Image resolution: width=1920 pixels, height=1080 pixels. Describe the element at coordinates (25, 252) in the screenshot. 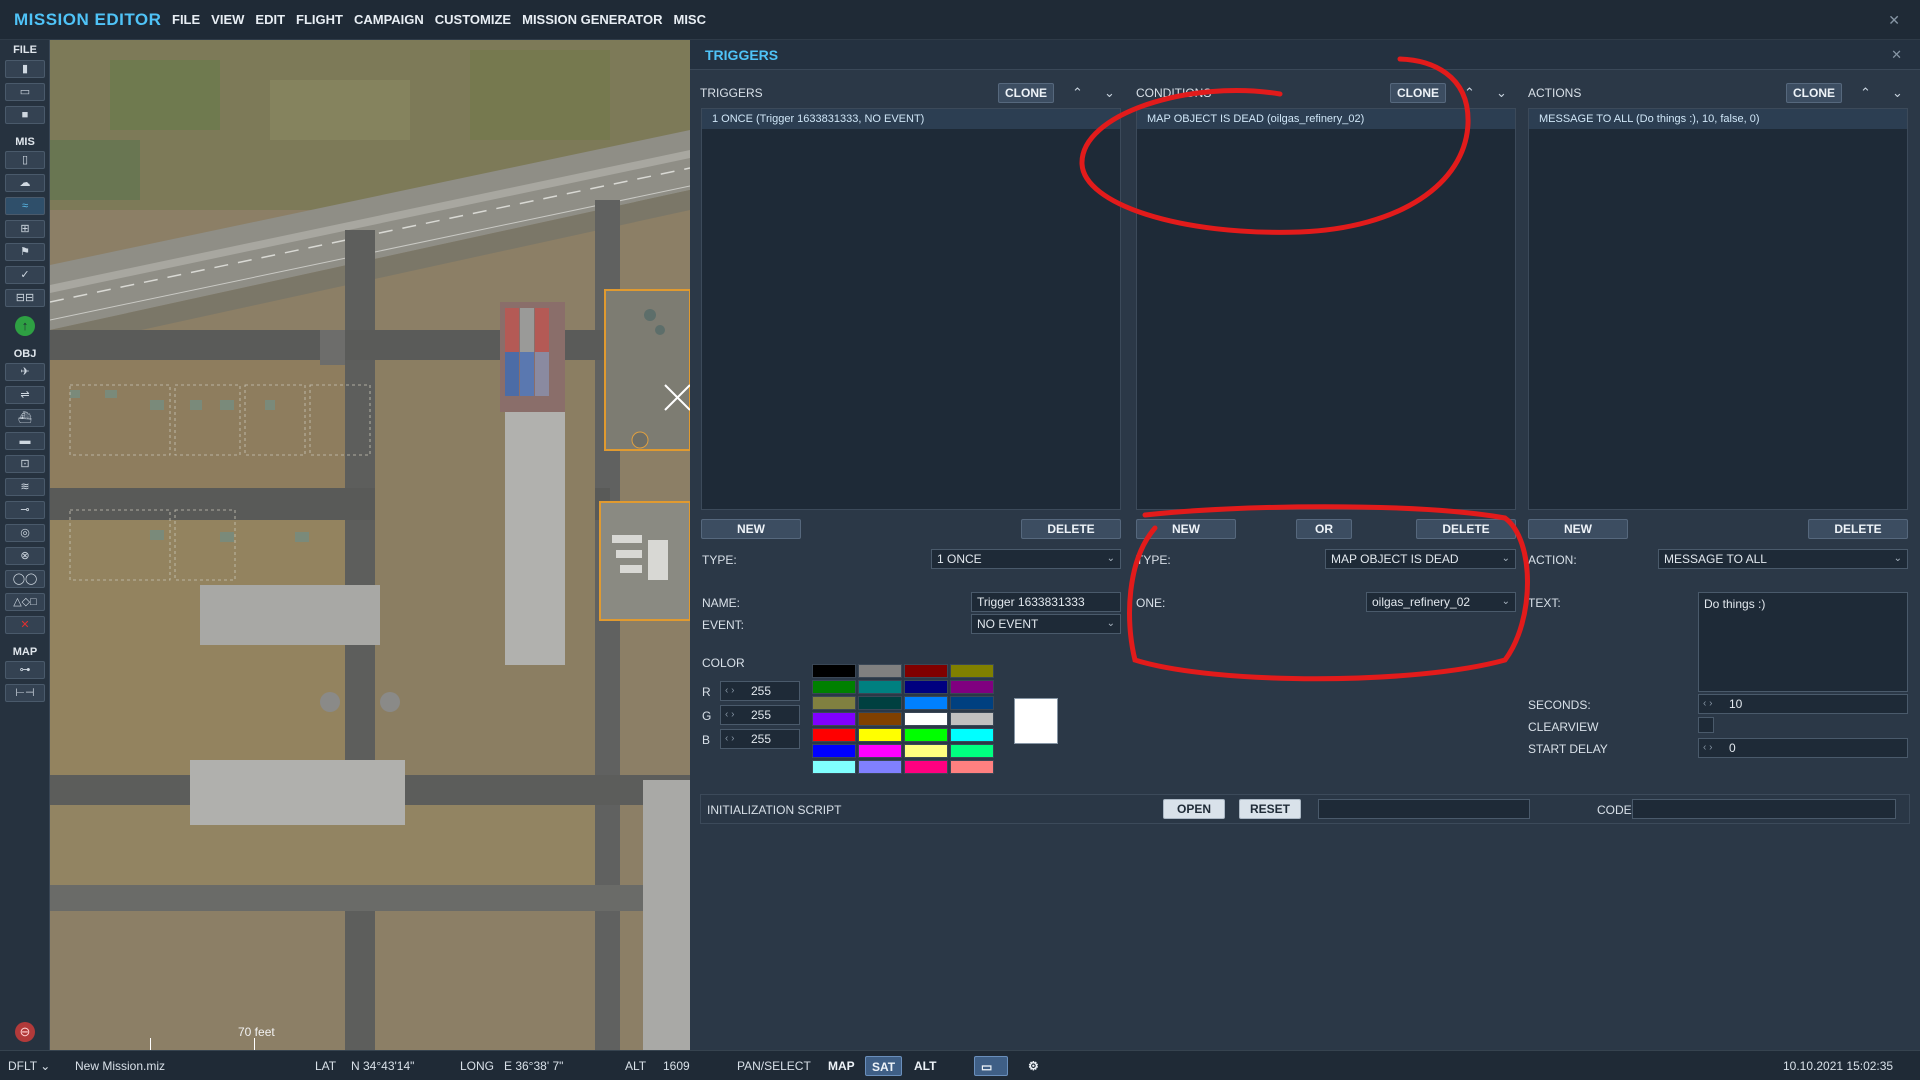

I see `flag-icon: ⚑` at that location.